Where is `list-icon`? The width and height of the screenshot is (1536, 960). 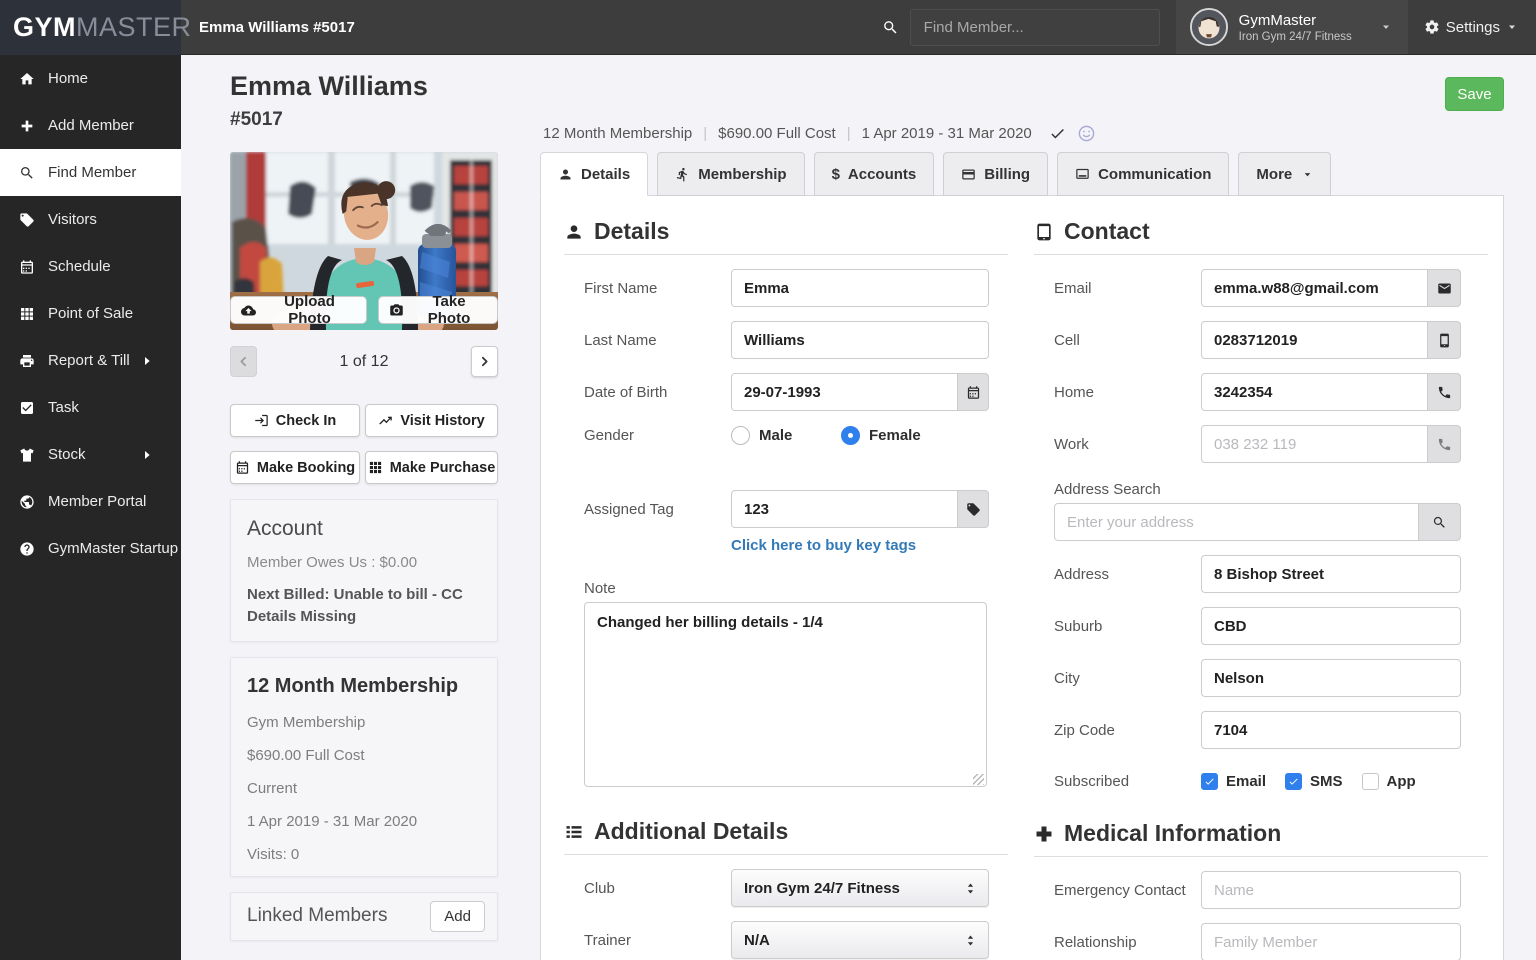 list-icon is located at coordinates (574, 832).